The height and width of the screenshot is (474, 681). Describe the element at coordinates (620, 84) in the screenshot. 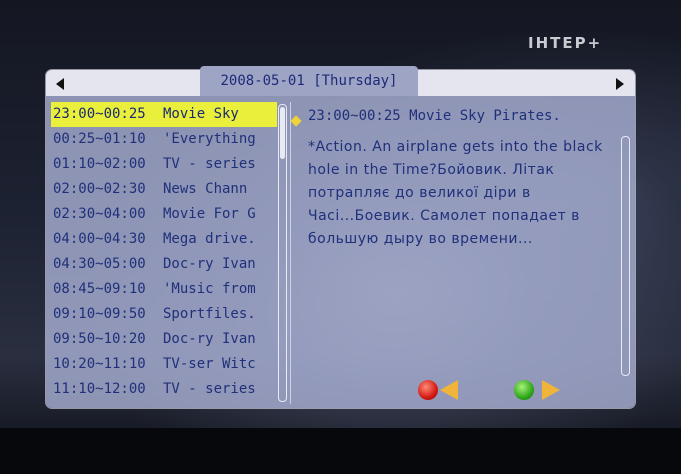

I see `next-day-arrow-icon` at that location.